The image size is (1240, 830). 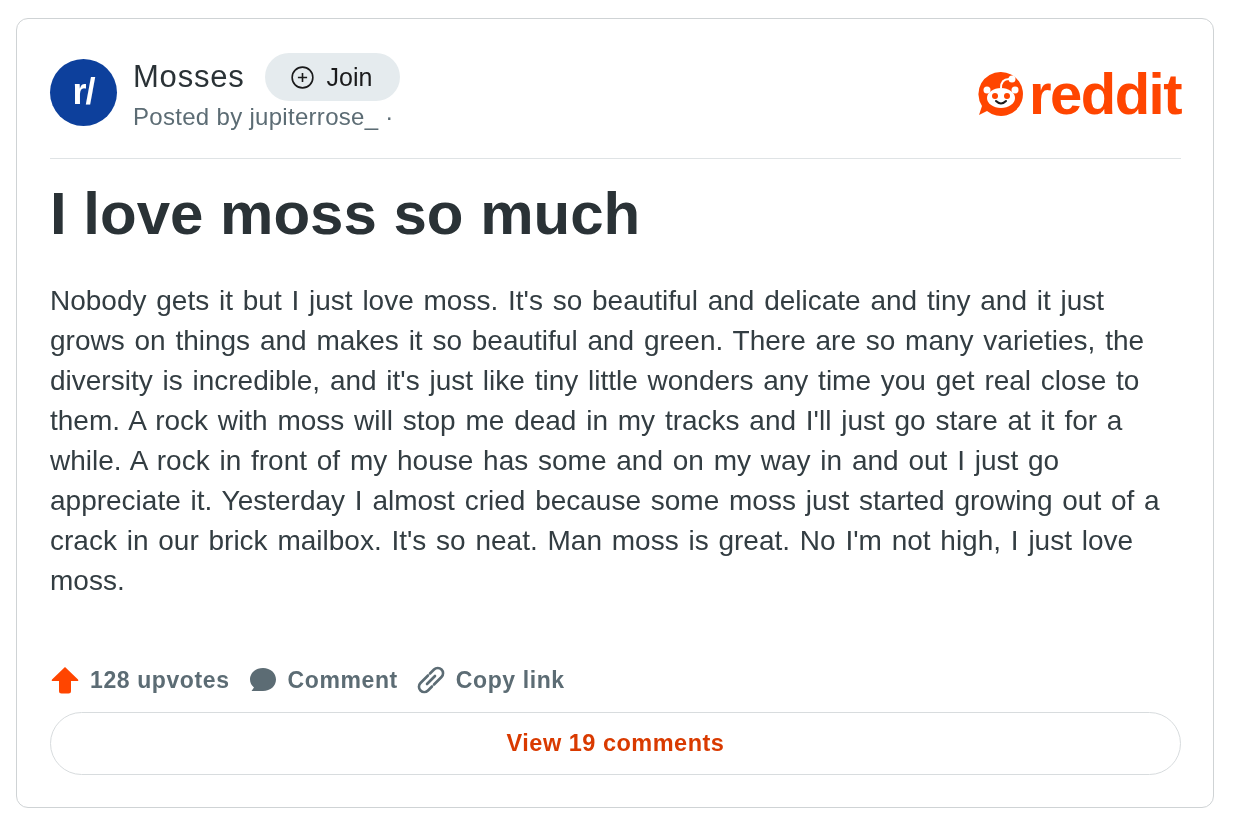 I want to click on community-avatar: r/, so click(x=83, y=92).